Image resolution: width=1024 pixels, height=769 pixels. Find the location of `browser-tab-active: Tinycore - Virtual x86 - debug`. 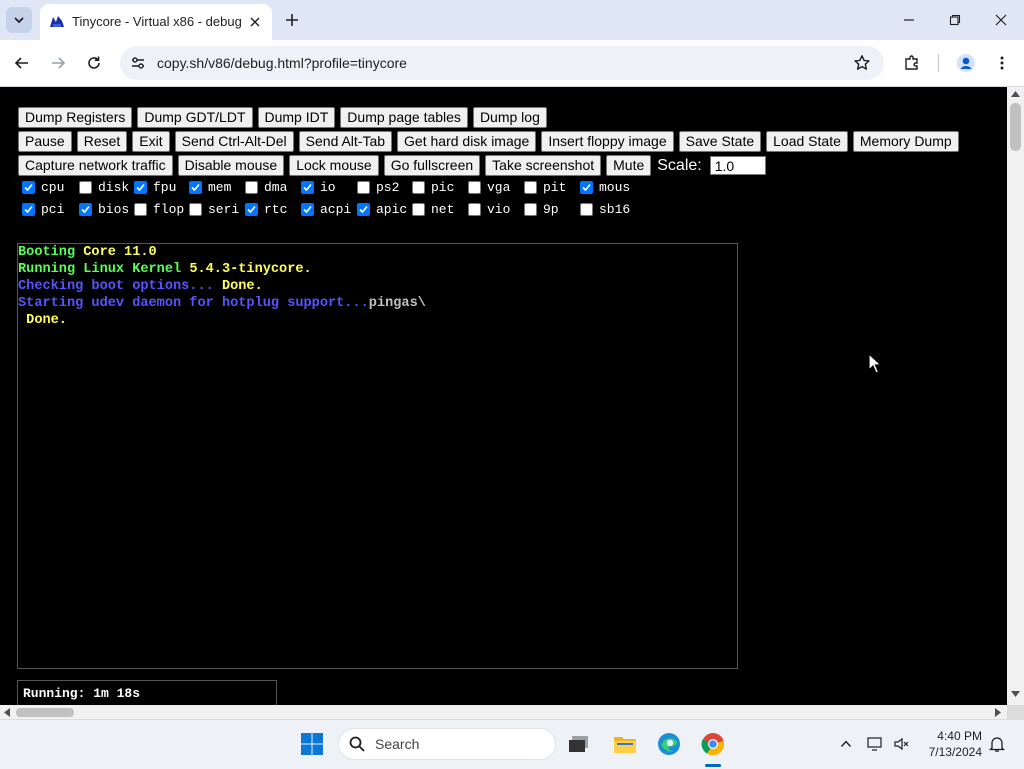

browser-tab-active: Tinycore - Virtual x86 - debug is located at coordinates (156, 22).